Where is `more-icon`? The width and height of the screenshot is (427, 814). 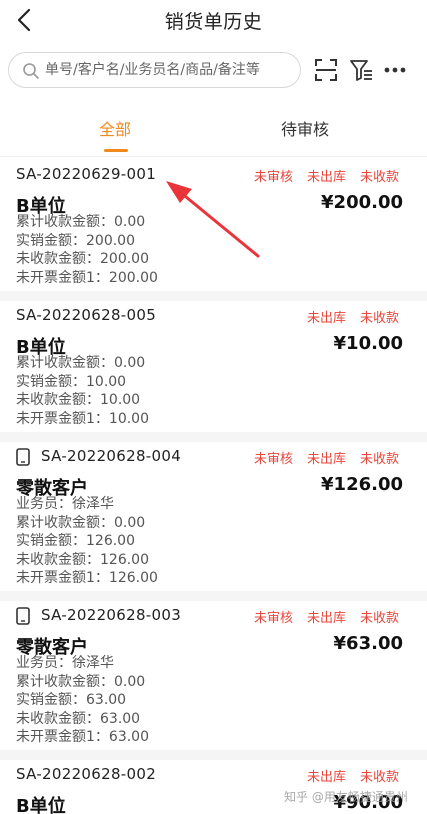
more-icon is located at coordinates (395, 70).